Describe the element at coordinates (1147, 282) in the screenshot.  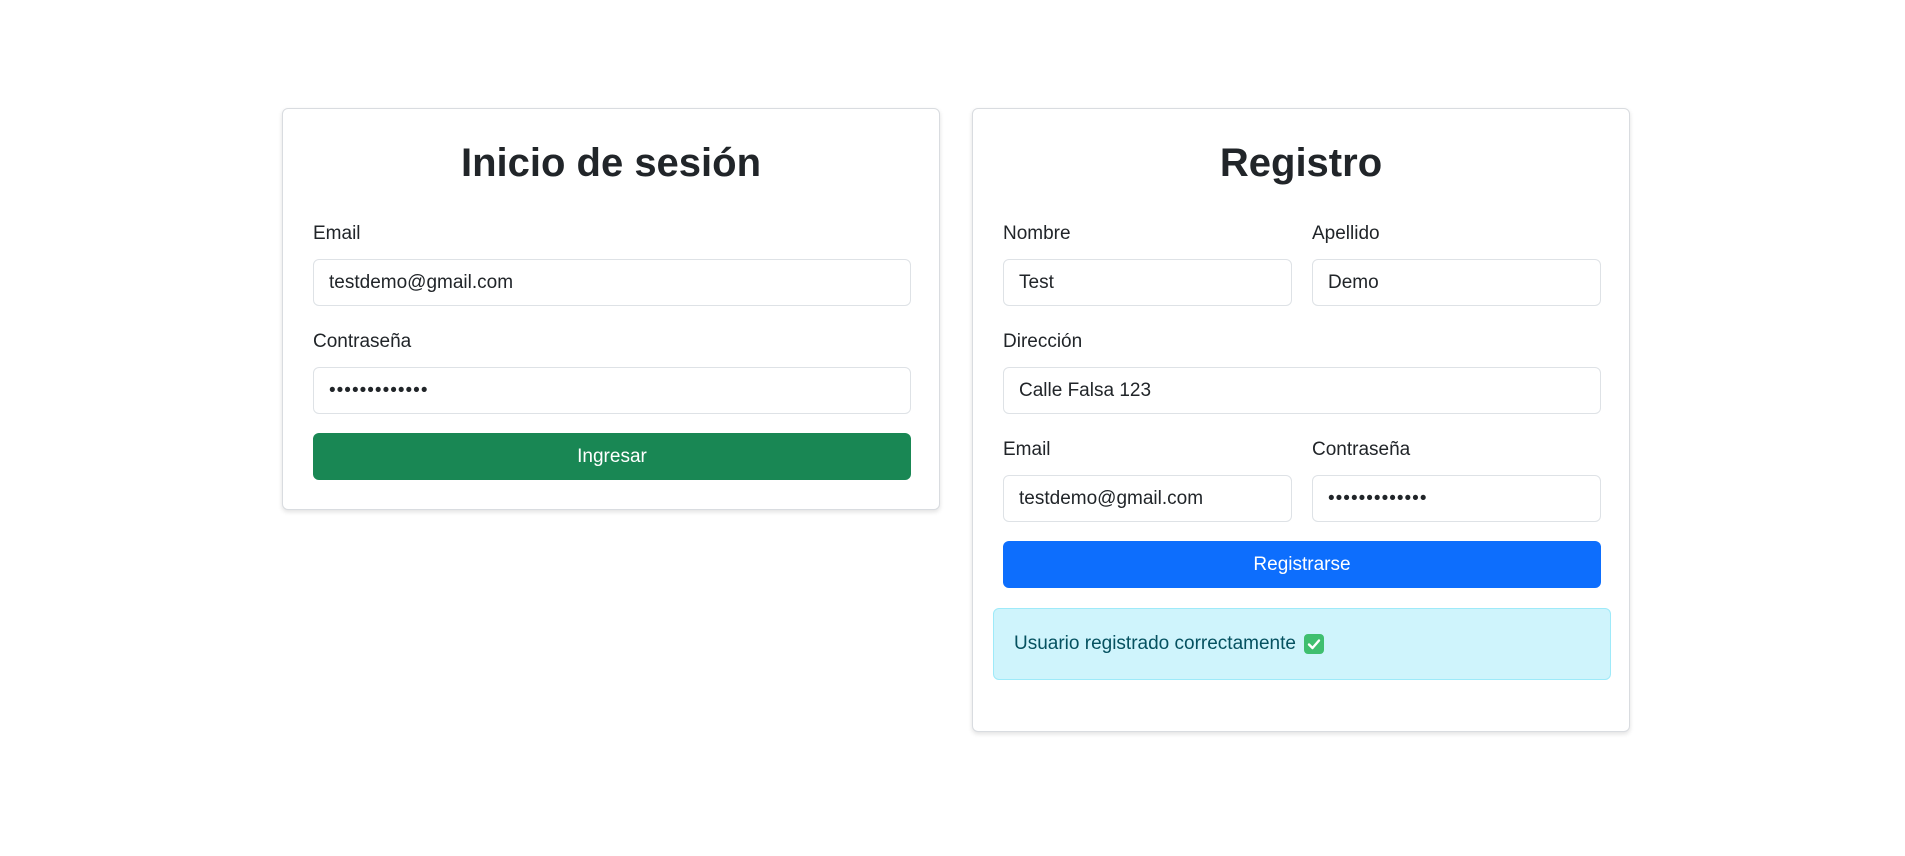
I see `first-name-input` at that location.